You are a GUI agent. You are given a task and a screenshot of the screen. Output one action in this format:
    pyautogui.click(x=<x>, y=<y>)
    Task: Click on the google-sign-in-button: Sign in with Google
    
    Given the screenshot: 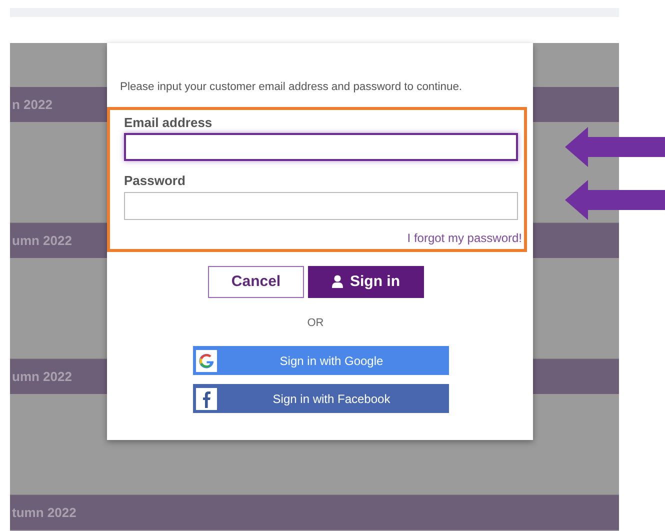 What is the action you would take?
    pyautogui.click(x=321, y=361)
    